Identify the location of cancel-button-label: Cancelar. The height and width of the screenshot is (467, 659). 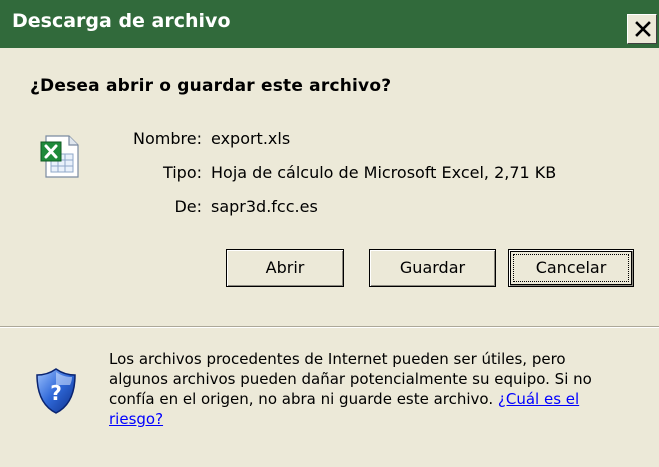
(571, 267).